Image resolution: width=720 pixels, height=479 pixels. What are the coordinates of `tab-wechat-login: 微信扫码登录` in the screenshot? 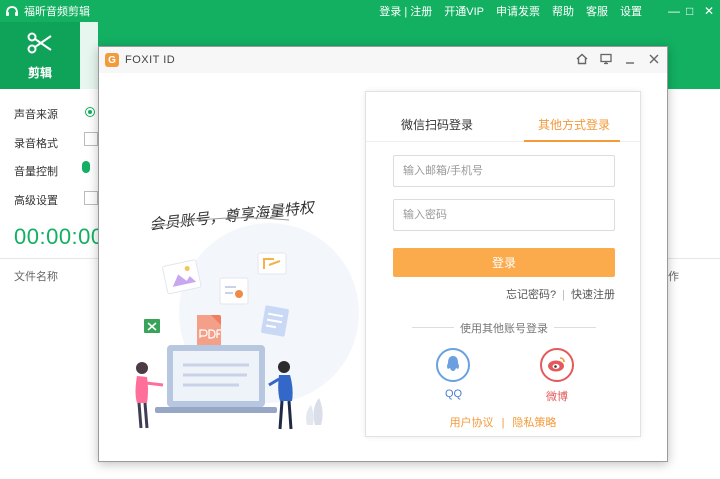 It's located at (437, 124).